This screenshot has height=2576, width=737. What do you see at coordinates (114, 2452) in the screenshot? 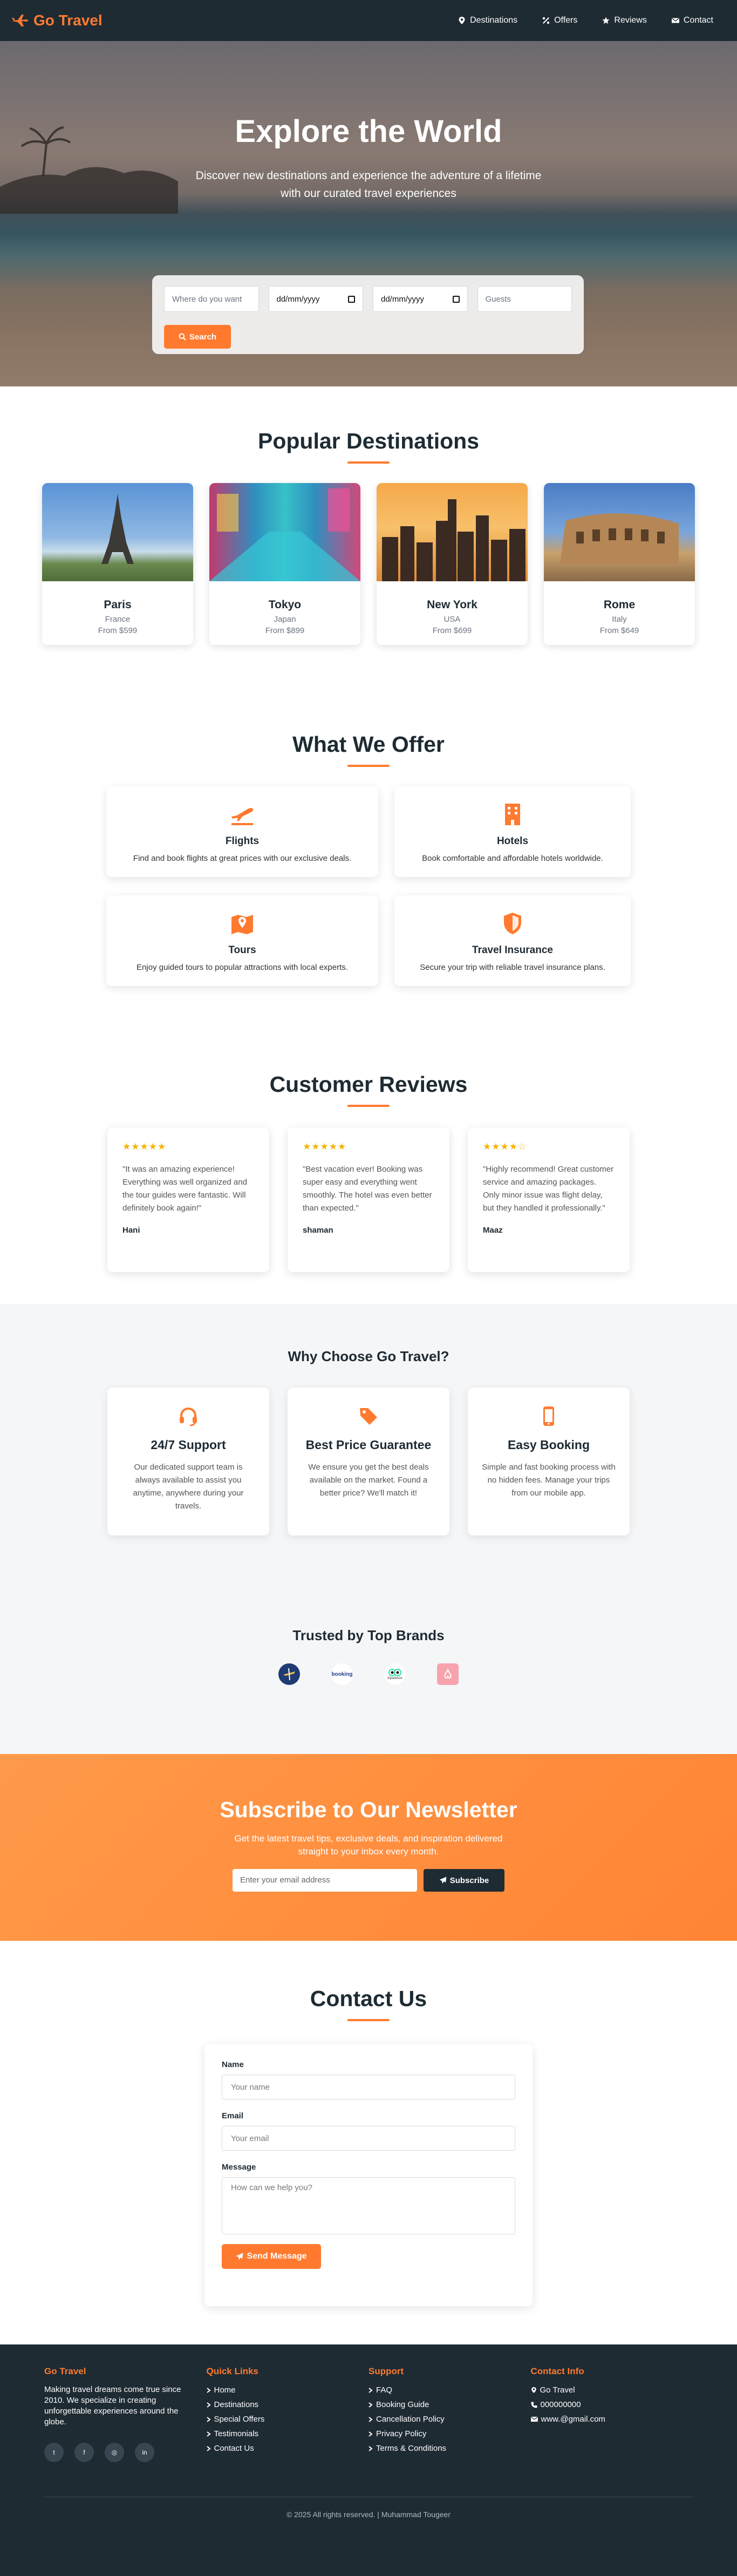
I see `instagram-icon: ◎` at bounding box center [114, 2452].